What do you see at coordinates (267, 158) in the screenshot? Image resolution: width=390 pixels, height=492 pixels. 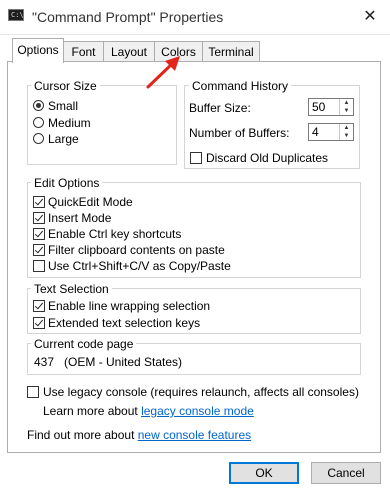 I see `discard-duplicates-label: Discard Old Duplicates` at bounding box center [267, 158].